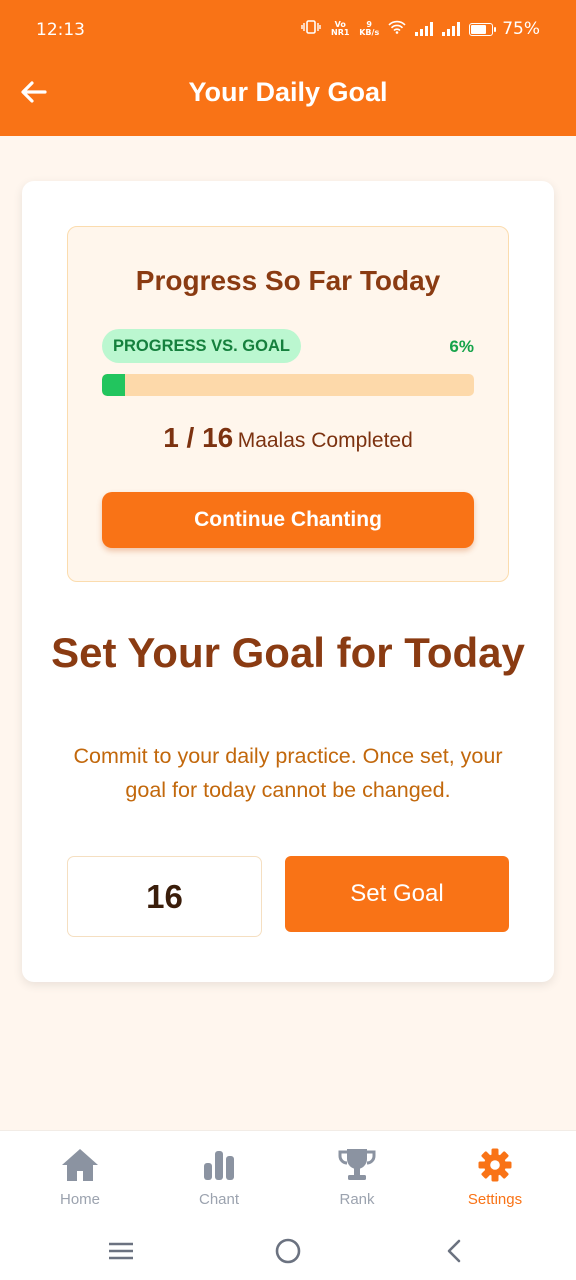  Describe the element at coordinates (164, 896) in the screenshot. I see `goal-input` at that location.